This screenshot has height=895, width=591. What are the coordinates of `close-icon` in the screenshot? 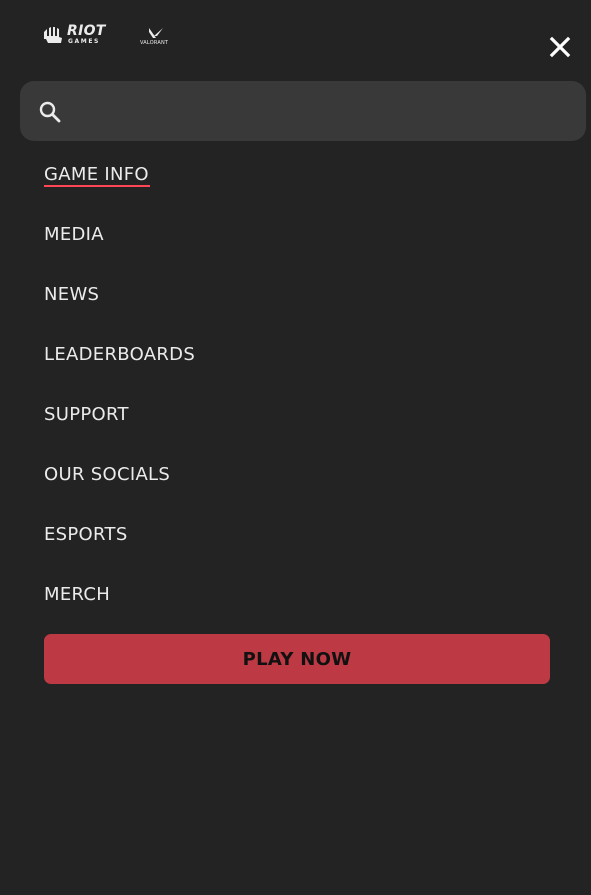 It's located at (560, 47).